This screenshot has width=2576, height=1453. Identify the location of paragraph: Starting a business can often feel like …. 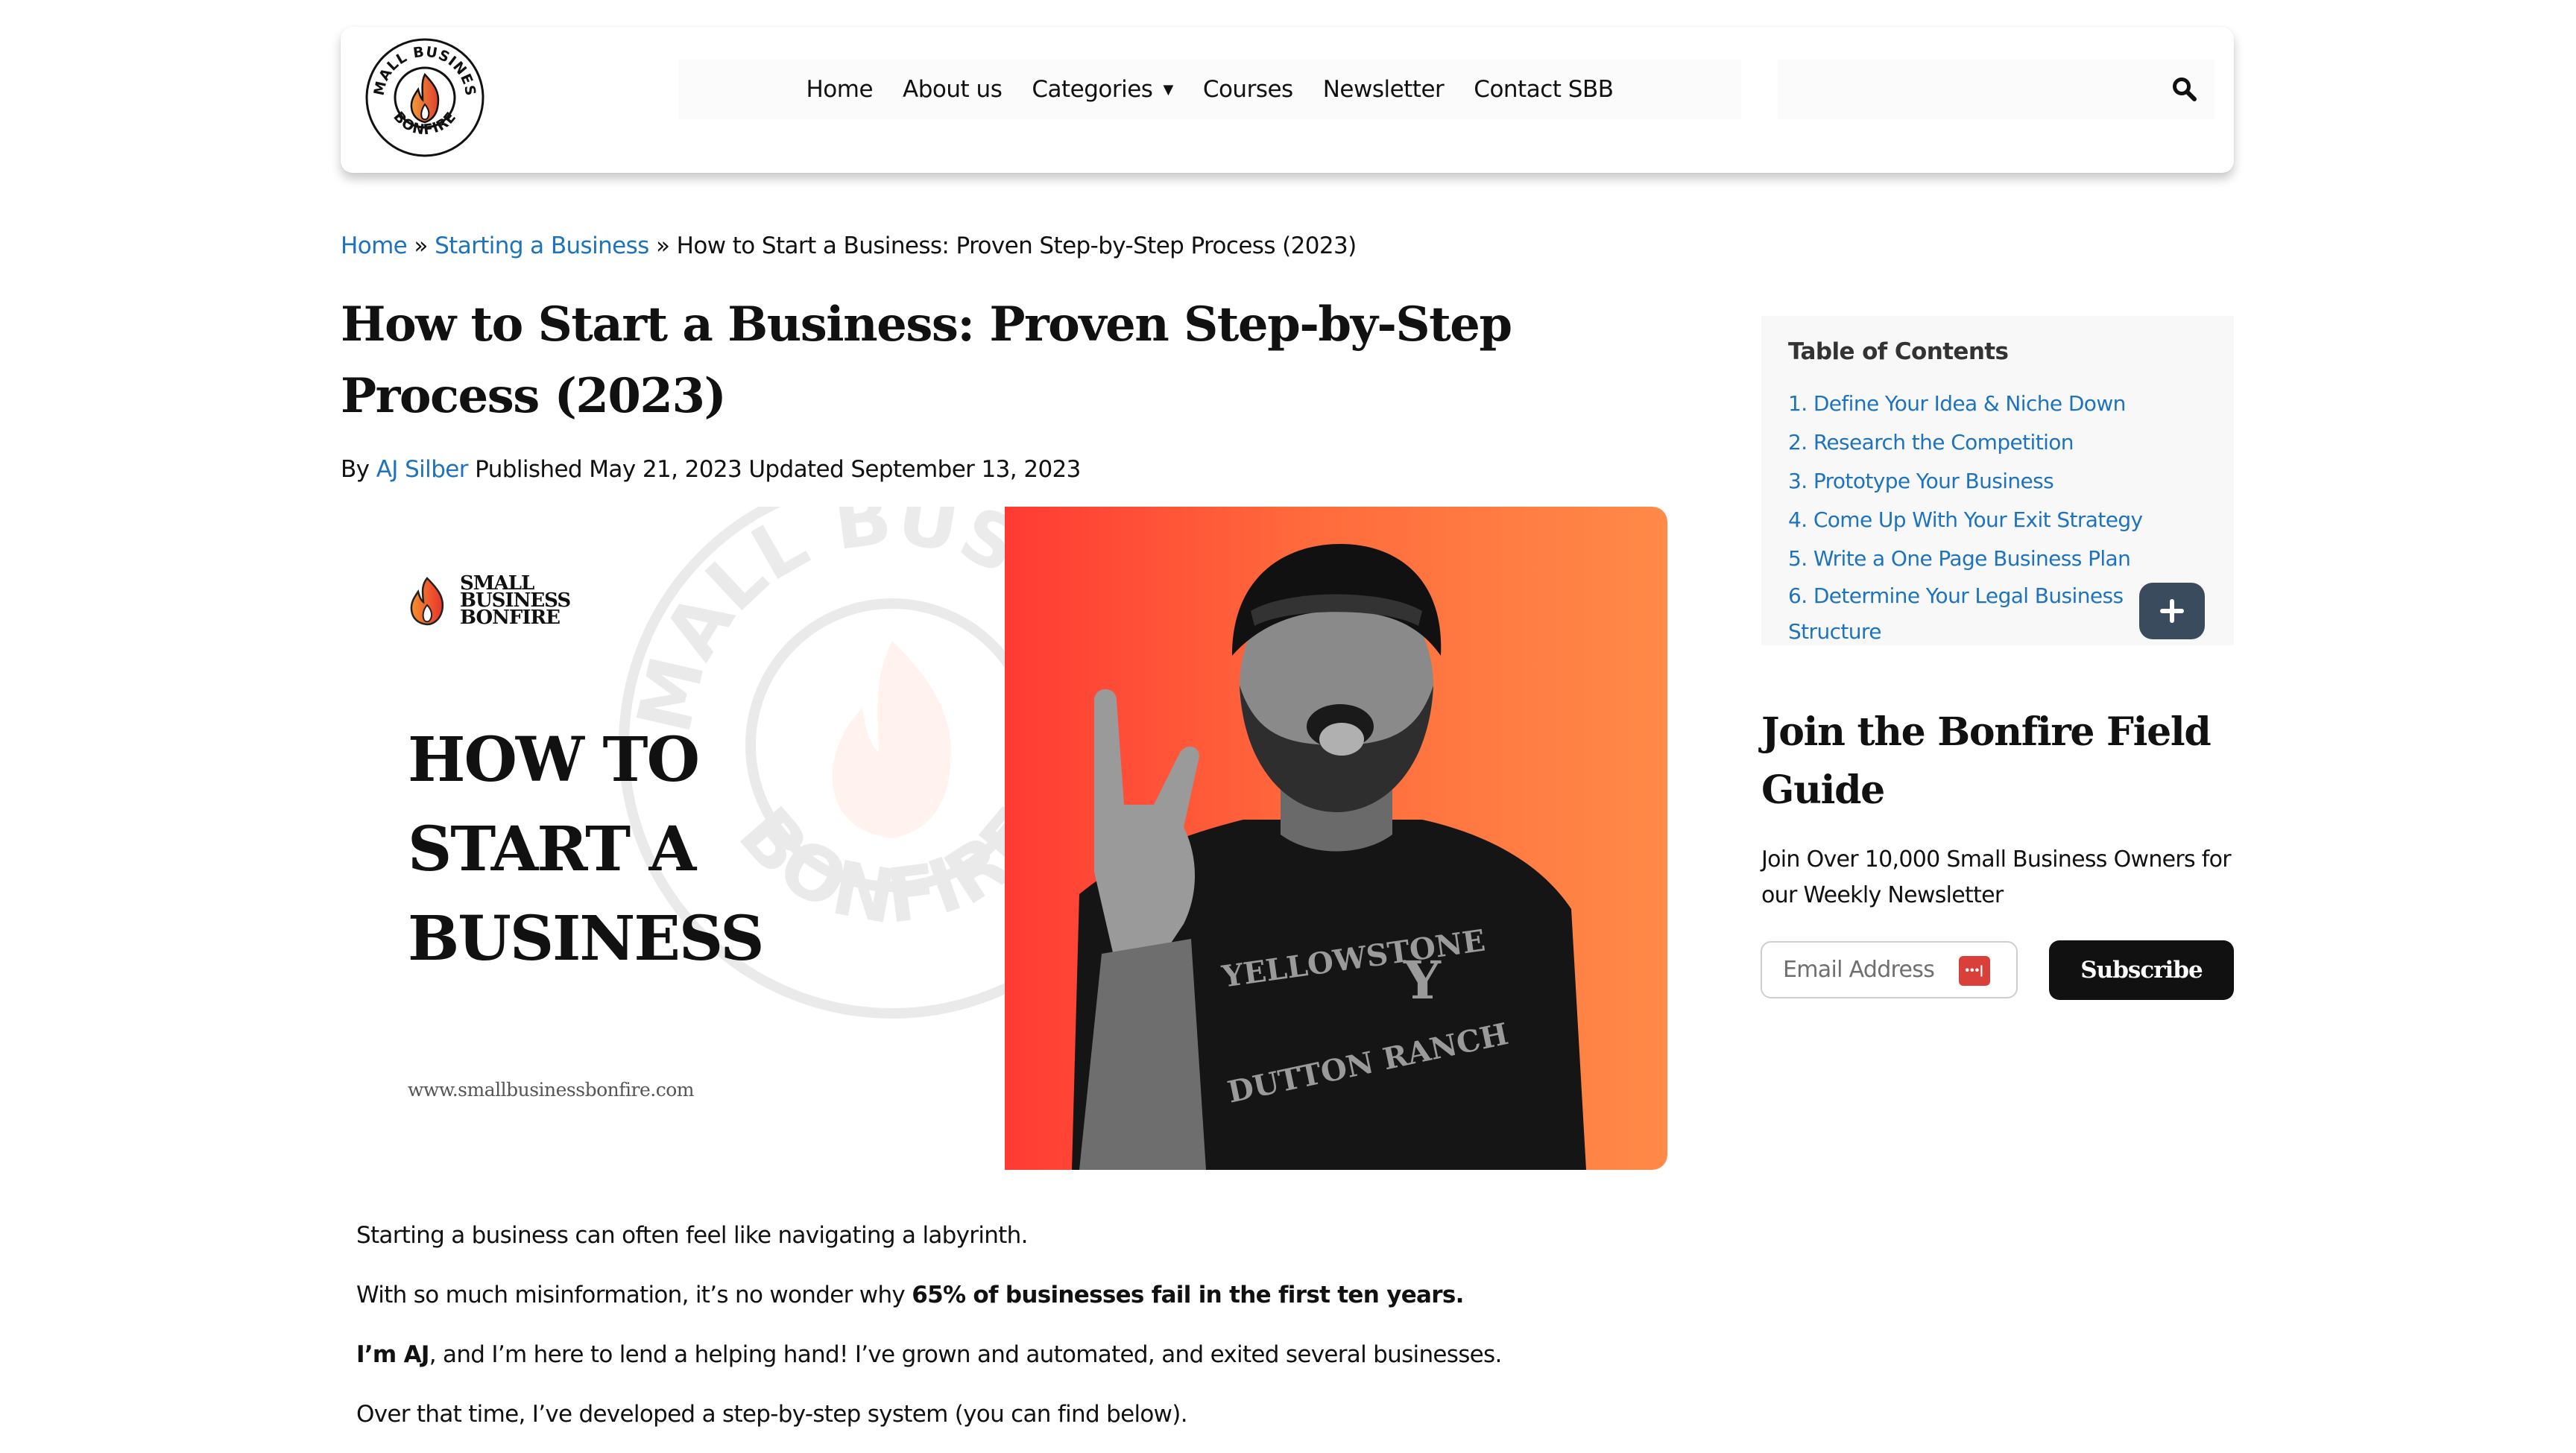
(1012, 1244).